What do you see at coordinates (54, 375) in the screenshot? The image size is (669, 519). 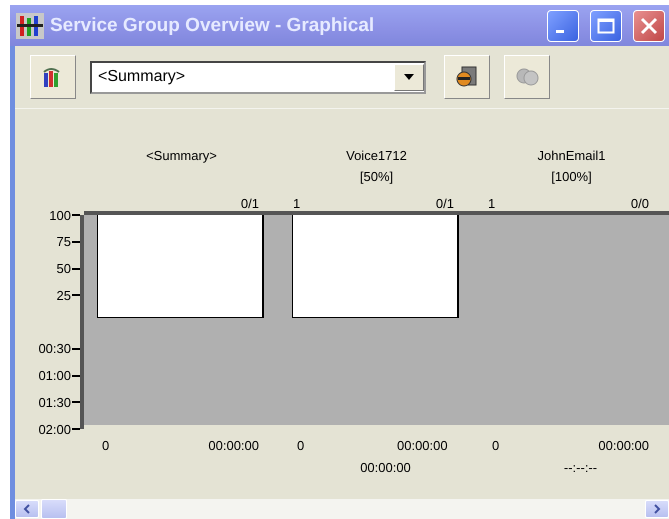 I see `axis-tick-label: 01:00` at bounding box center [54, 375].